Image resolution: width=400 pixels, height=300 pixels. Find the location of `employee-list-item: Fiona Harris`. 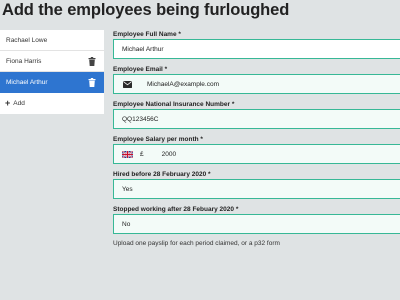

employee-list-item: Fiona Harris is located at coordinates (52, 61).